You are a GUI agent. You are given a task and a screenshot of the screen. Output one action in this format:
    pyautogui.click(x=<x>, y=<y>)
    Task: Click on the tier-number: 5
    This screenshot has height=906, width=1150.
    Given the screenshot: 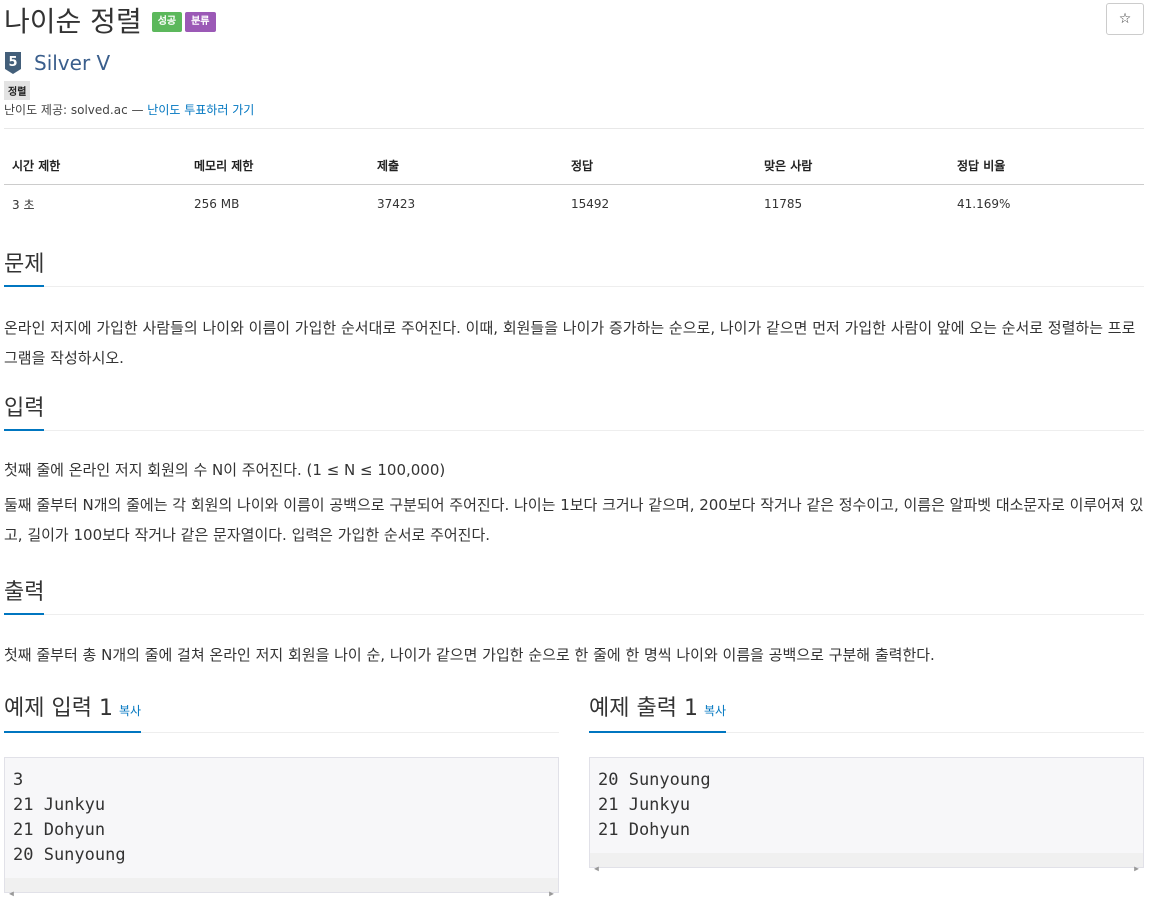 What is the action you would take?
    pyautogui.click(x=12, y=62)
    